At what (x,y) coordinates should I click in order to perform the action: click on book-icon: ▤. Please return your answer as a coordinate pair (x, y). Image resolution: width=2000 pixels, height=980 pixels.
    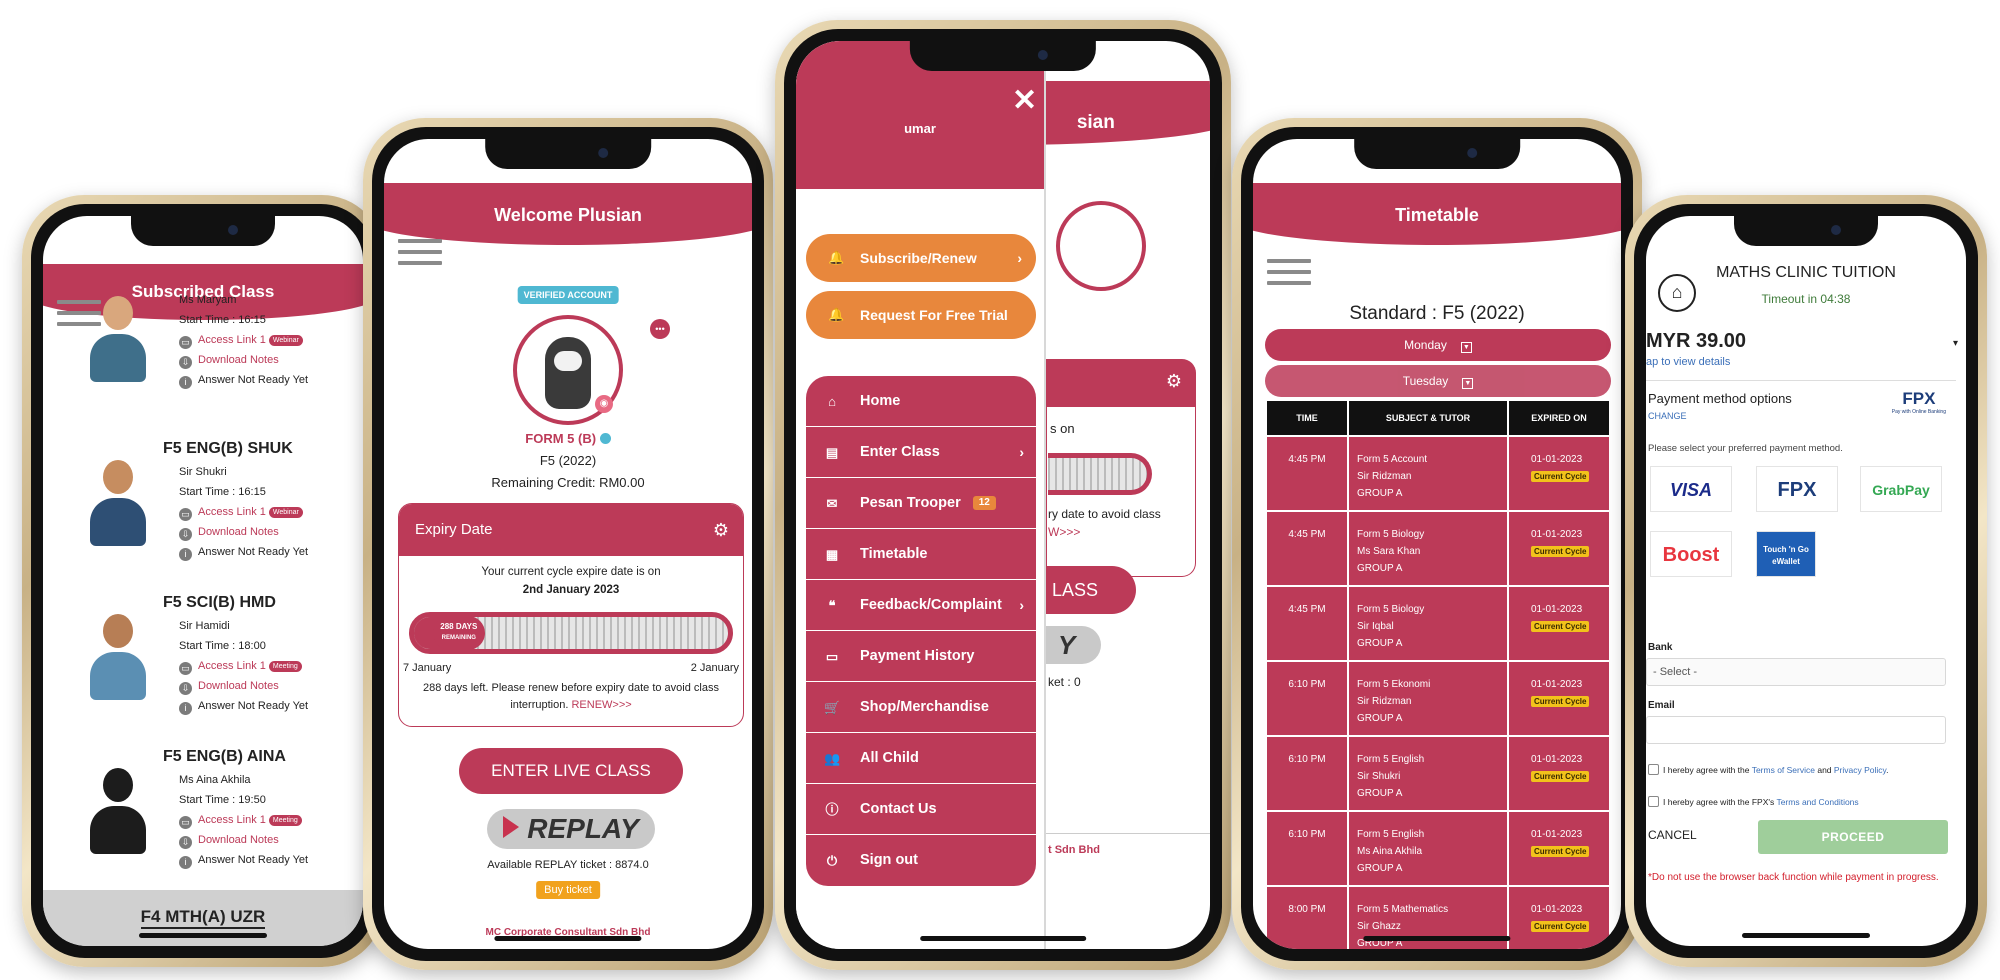
    Looking at the image, I should click on (832, 452).